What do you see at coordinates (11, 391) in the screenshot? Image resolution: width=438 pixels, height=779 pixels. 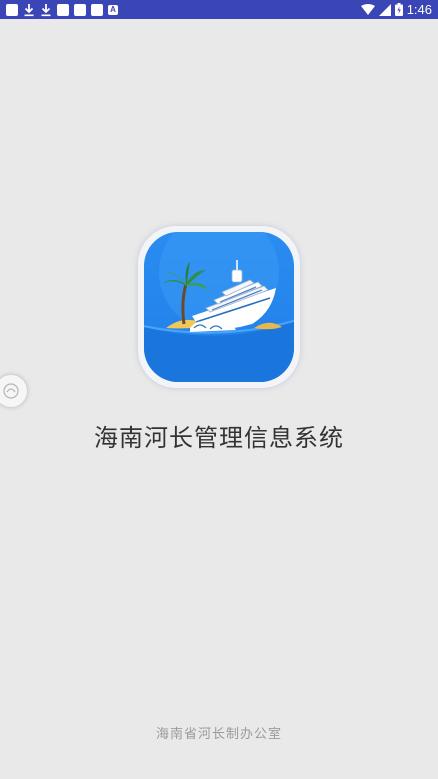 I see `assist-ball-icon` at bounding box center [11, 391].